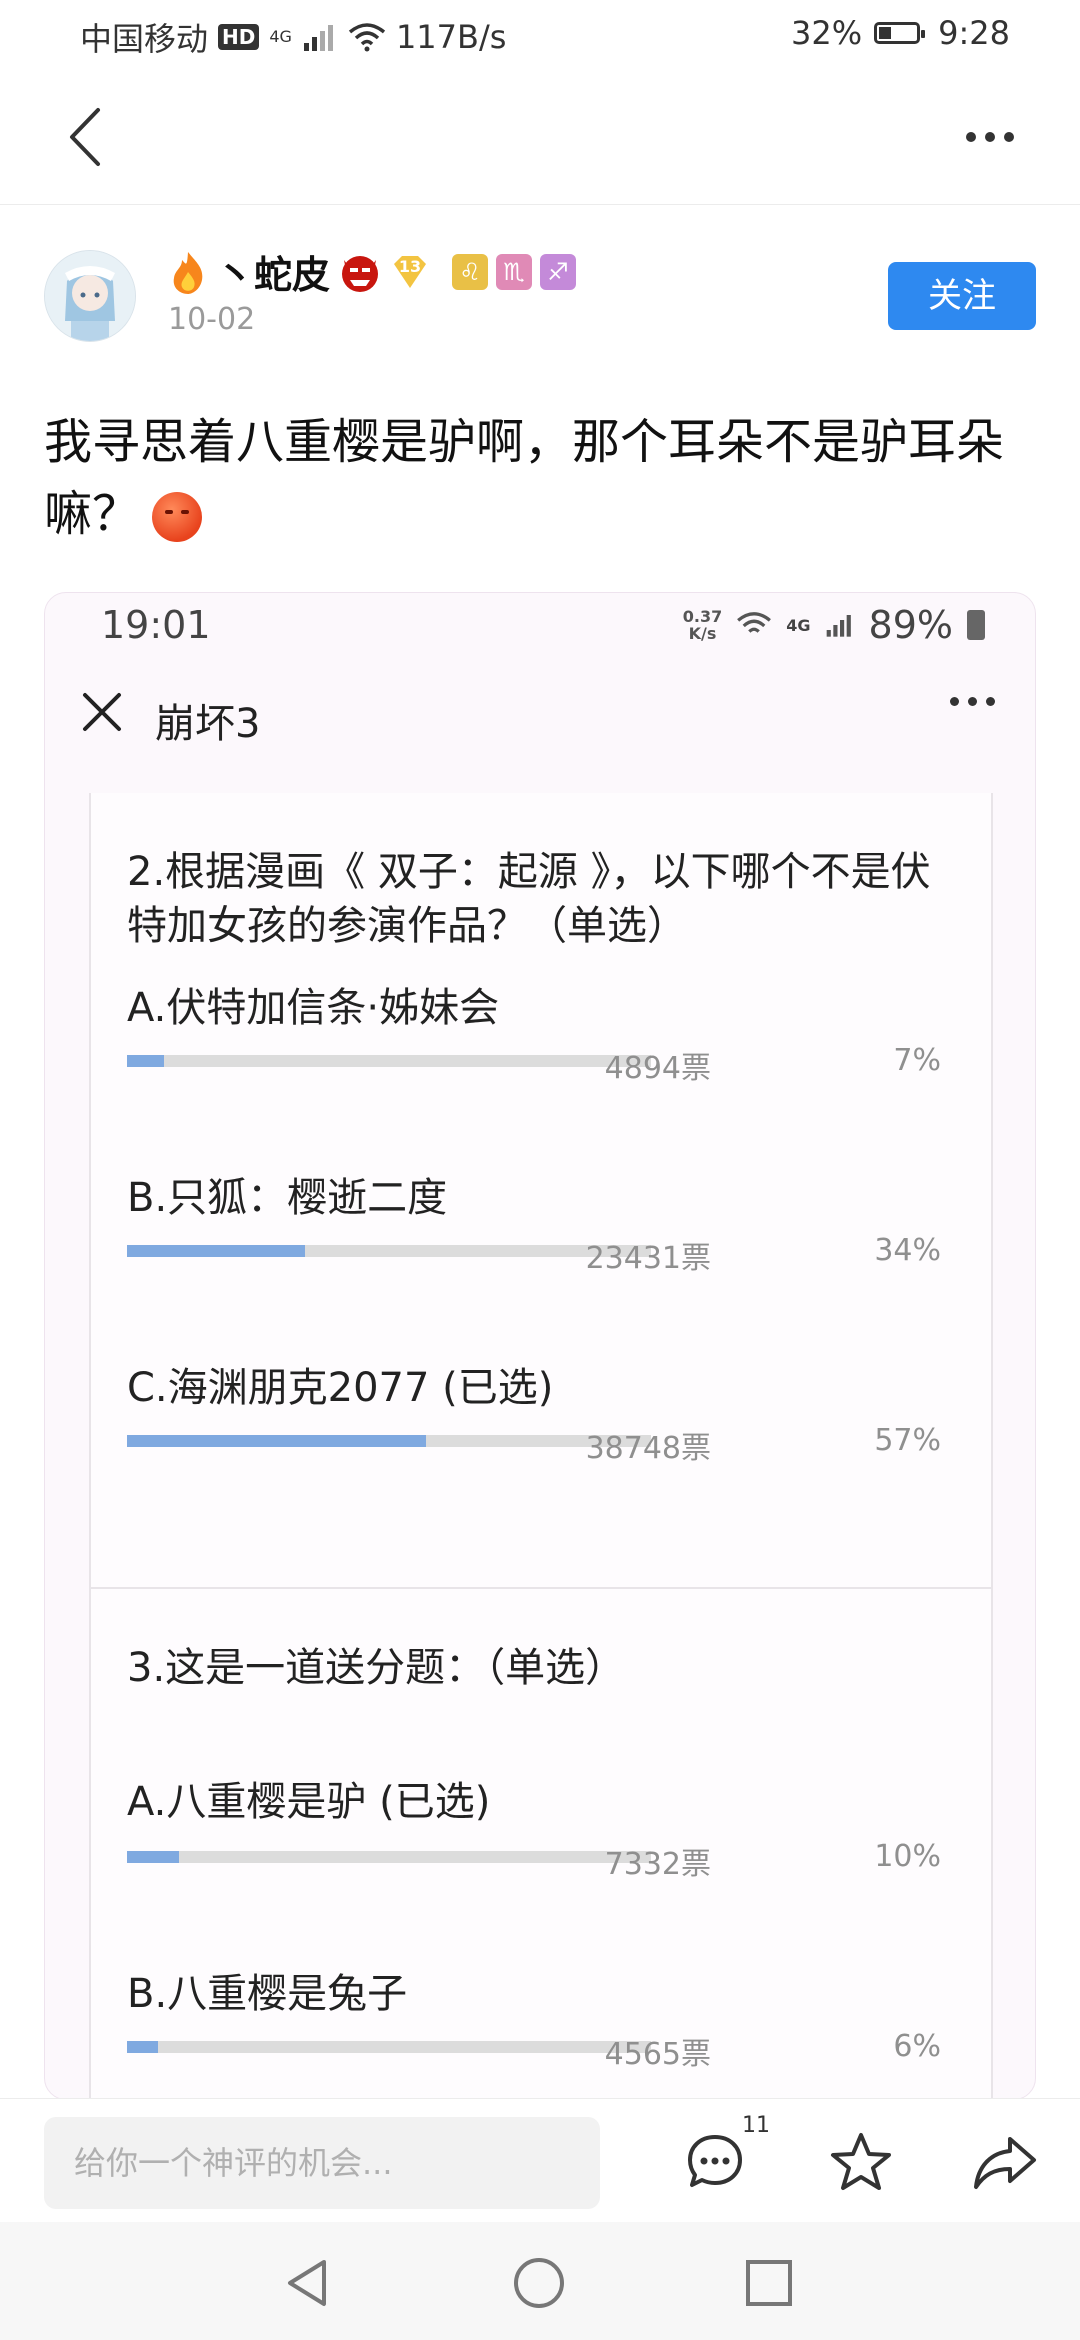  I want to click on comment-count: 11, so click(756, 2125).